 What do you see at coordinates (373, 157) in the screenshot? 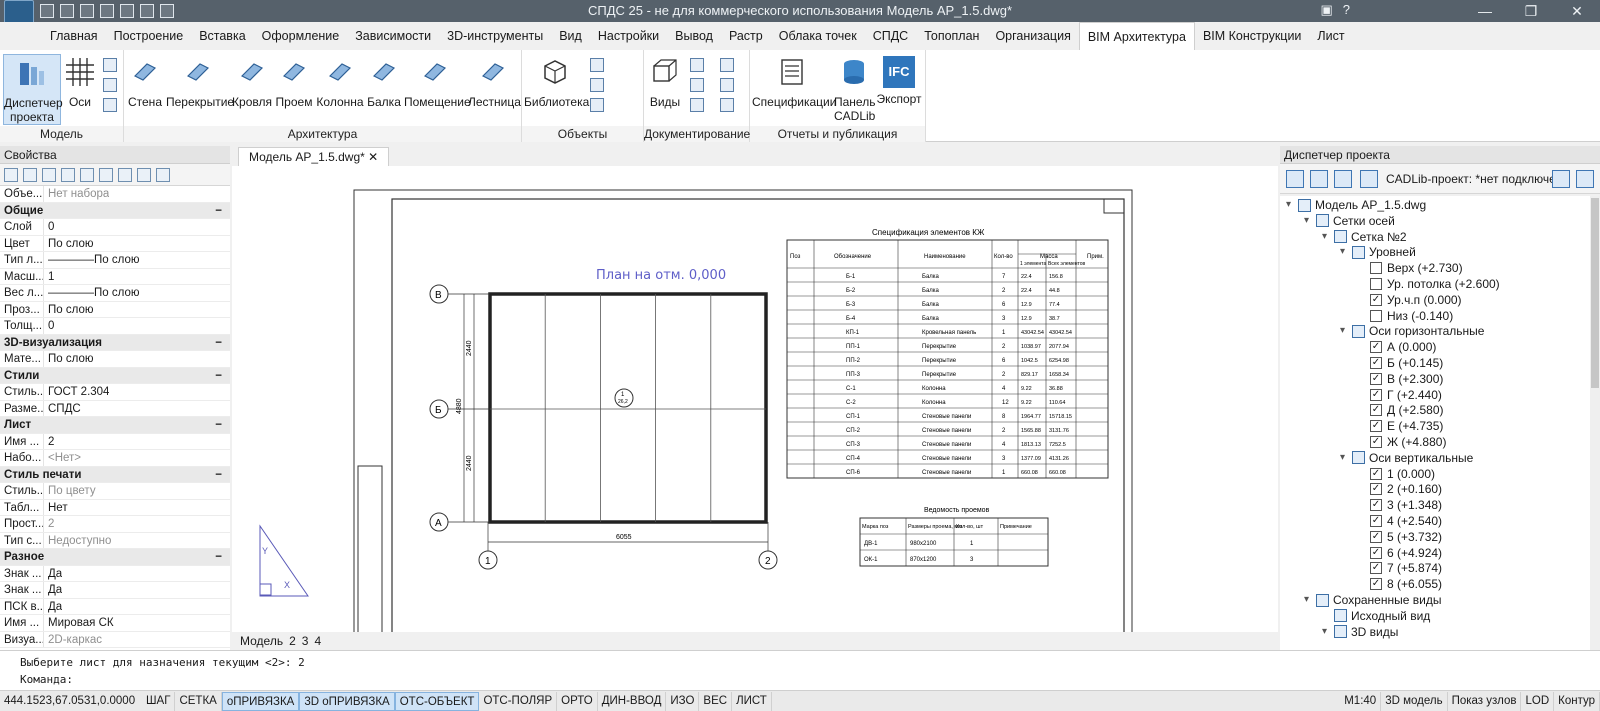
I see `close-tab-icon: ✕` at bounding box center [373, 157].